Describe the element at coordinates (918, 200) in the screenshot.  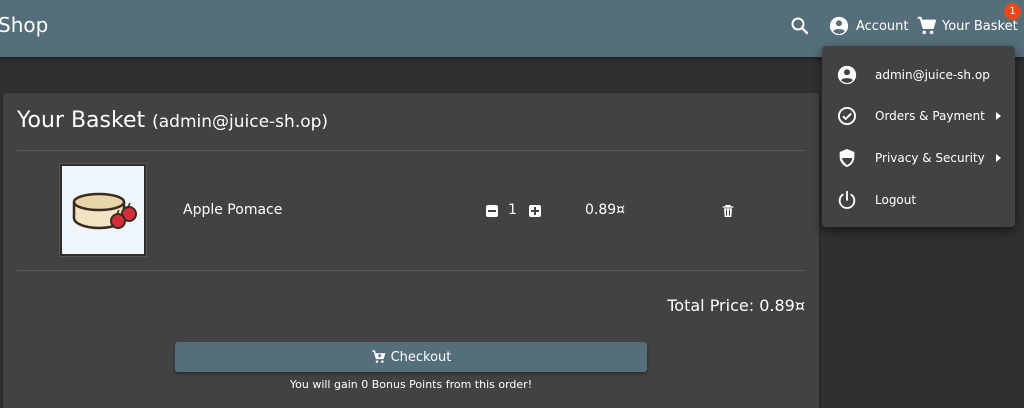
I see `menu-item-logout: Logout` at that location.